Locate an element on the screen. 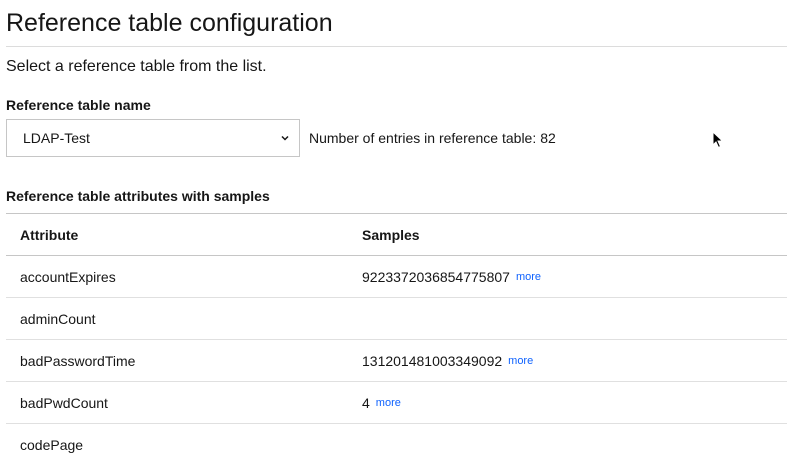 The image size is (787, 457). entries-count-text: Number of entries in reference table: 82 is located at coordinates (432, 138).